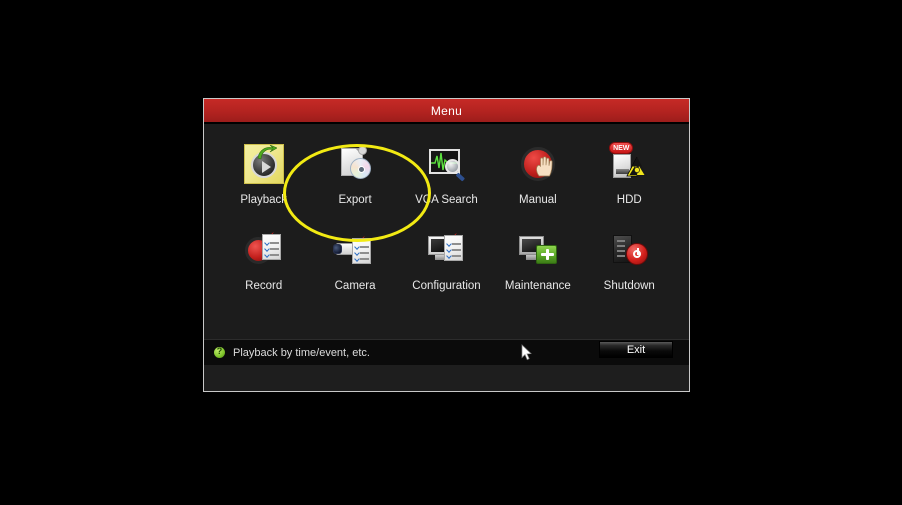 Image resolution: width=902 pixels, height=505 pixels. I want to click on menu-label-vca-search: VCA Search, so click(446, 200).